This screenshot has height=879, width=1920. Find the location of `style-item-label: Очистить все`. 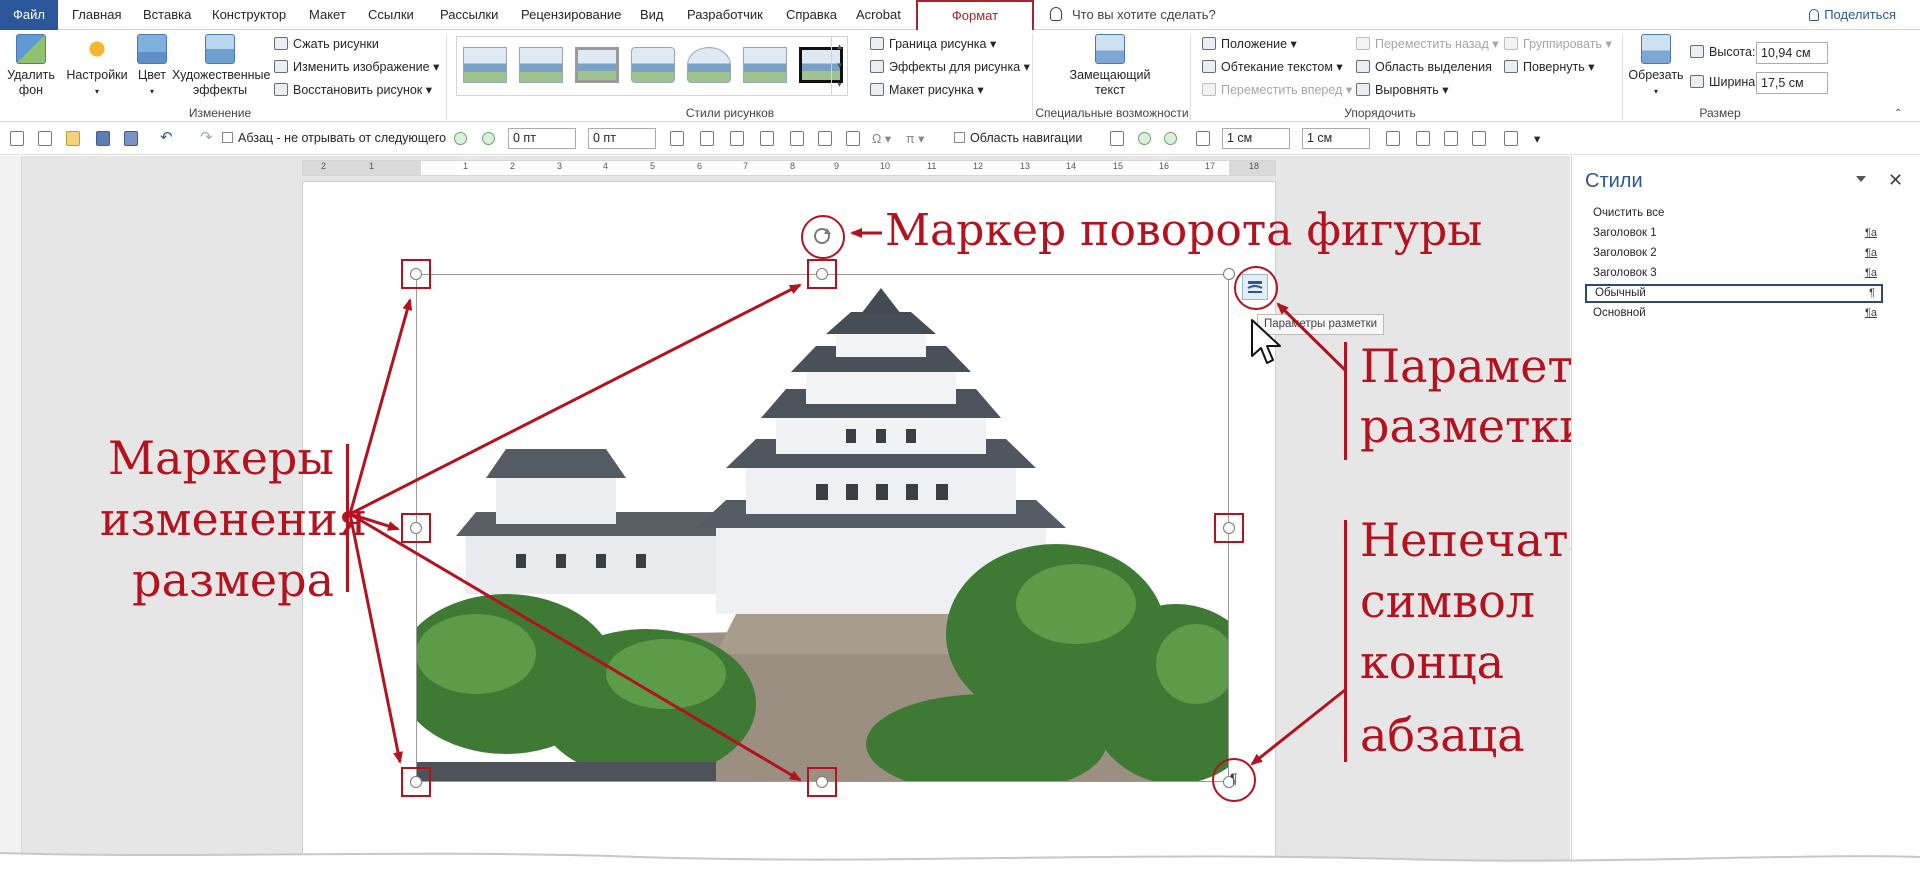

style-item-label: Очистить все is located at coordinates (1629, 213).